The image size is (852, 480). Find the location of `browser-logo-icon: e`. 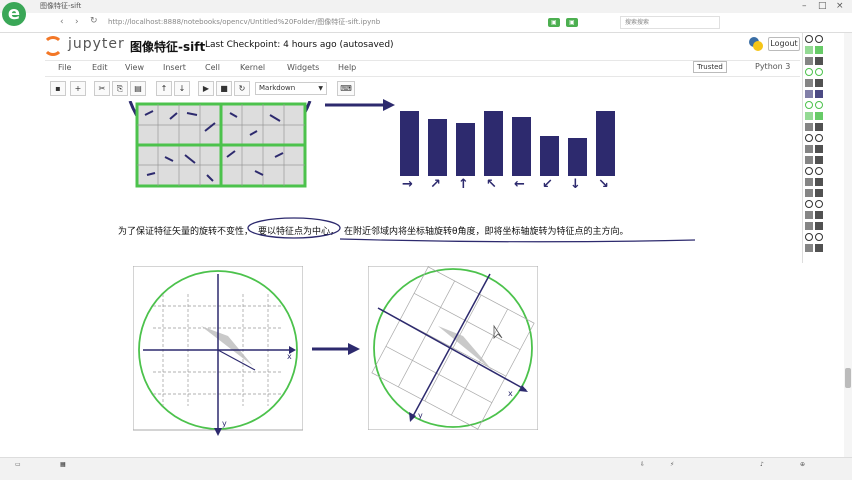

browser-logo-icon: e is located at coordinates (14, 14).